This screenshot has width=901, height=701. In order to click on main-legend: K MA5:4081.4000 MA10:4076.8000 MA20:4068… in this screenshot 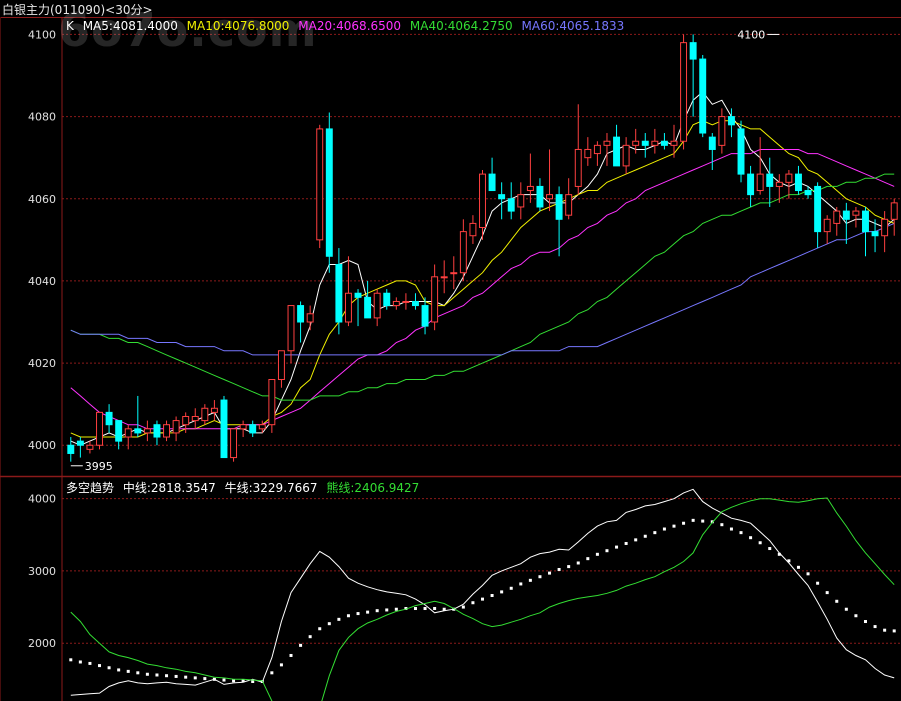, I will do `click(347, 26)`.